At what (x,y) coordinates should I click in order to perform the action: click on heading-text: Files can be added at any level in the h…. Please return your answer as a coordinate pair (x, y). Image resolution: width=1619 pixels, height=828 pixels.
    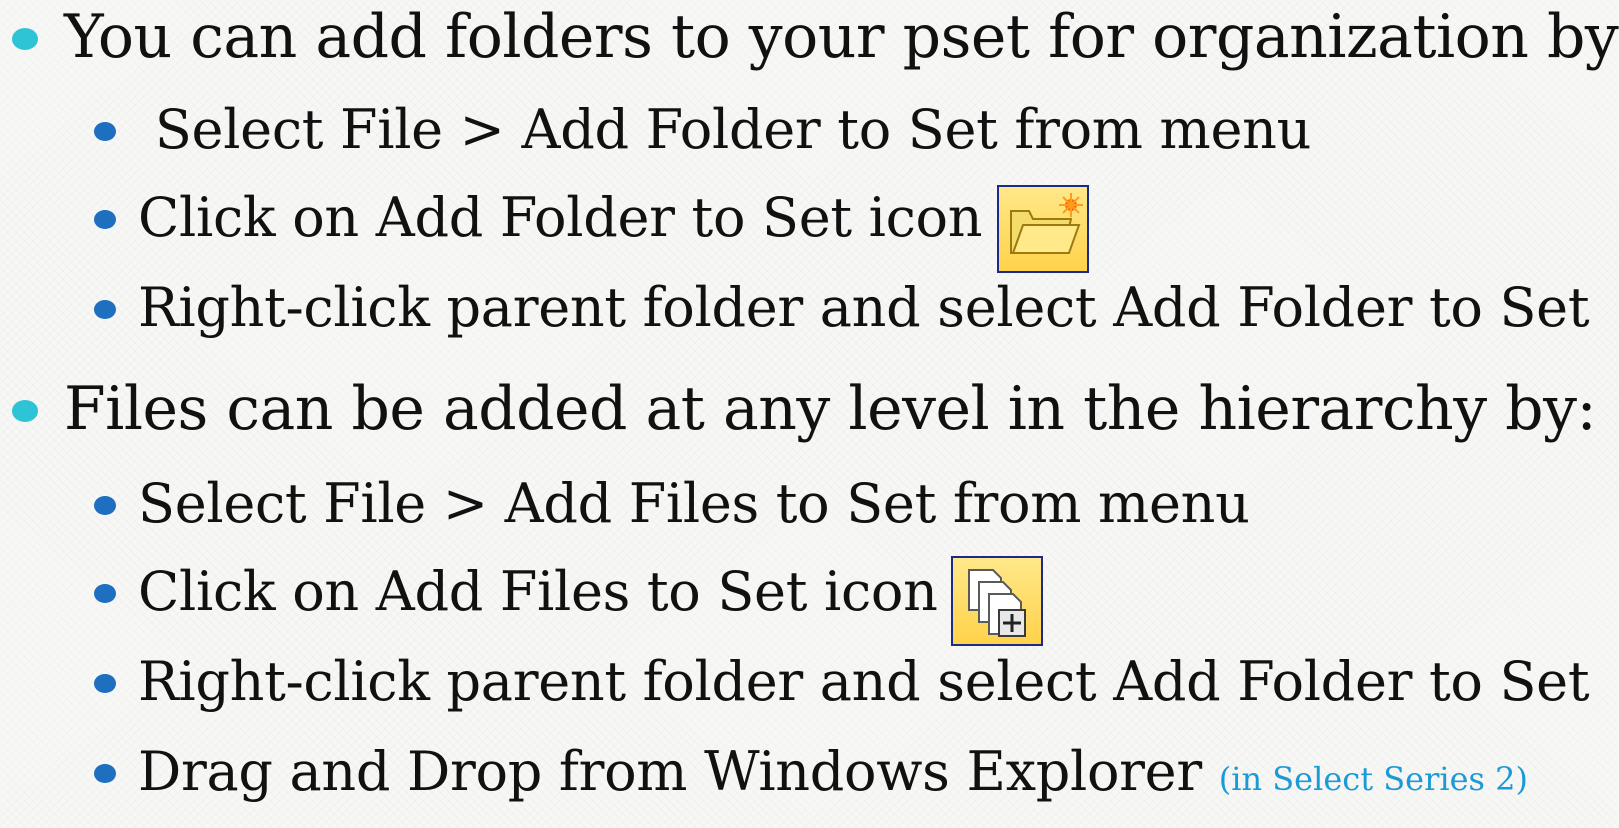
    Looking at the image, I should click on (830, 409).